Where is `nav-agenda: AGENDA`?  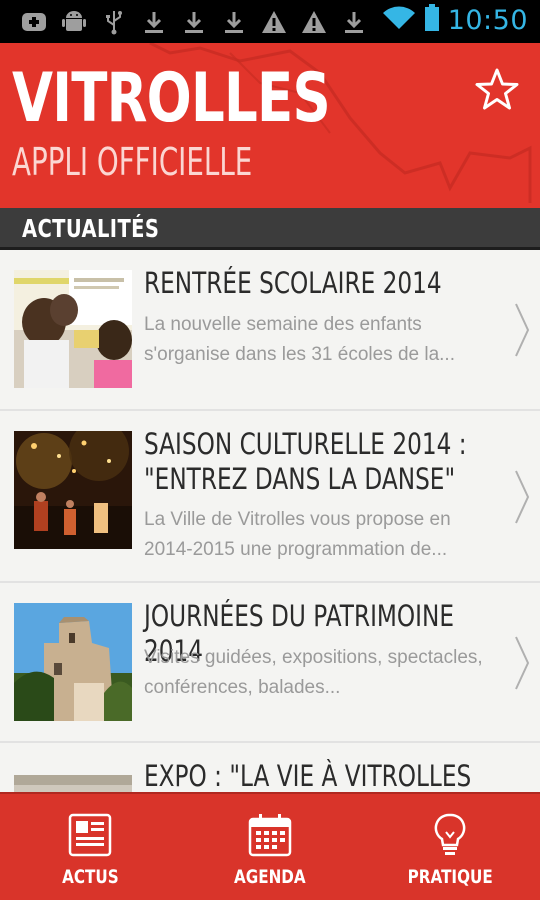
nav-agenda: AGENDA is located at coordinates (270, 847).